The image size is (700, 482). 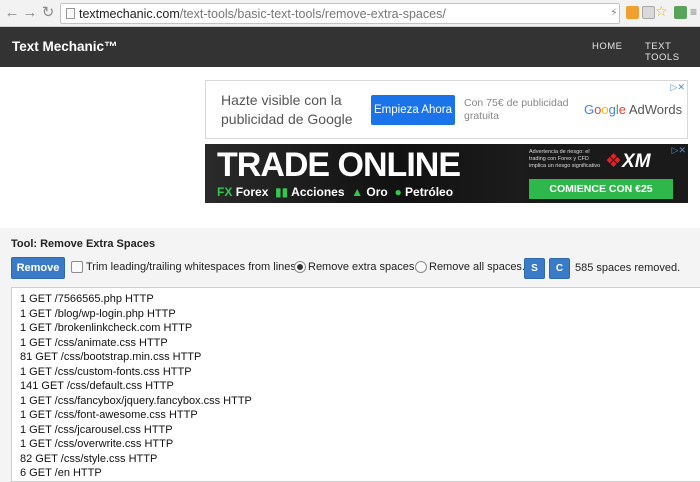 I want to click on remove-all-radio, so click(x=421, y=267).